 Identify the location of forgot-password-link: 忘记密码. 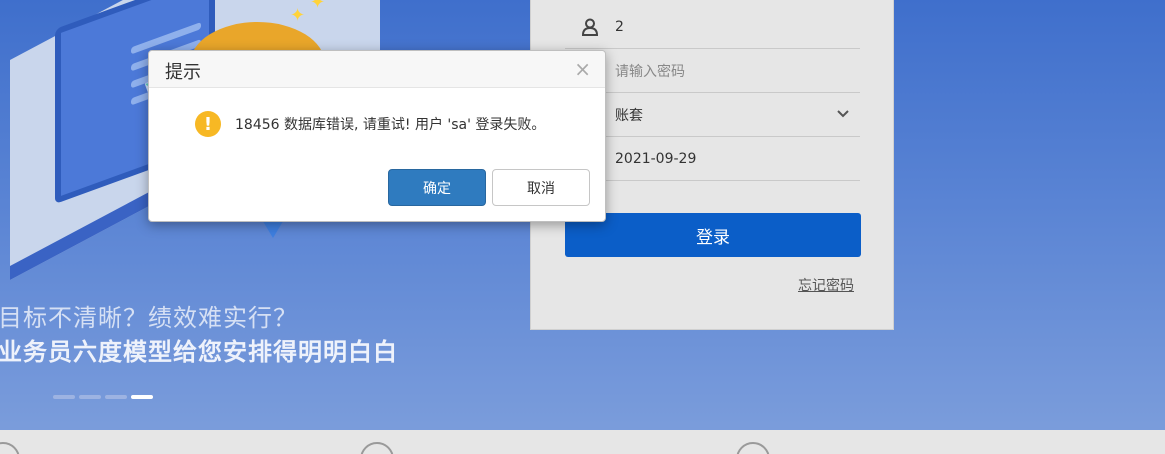
(826, 285).